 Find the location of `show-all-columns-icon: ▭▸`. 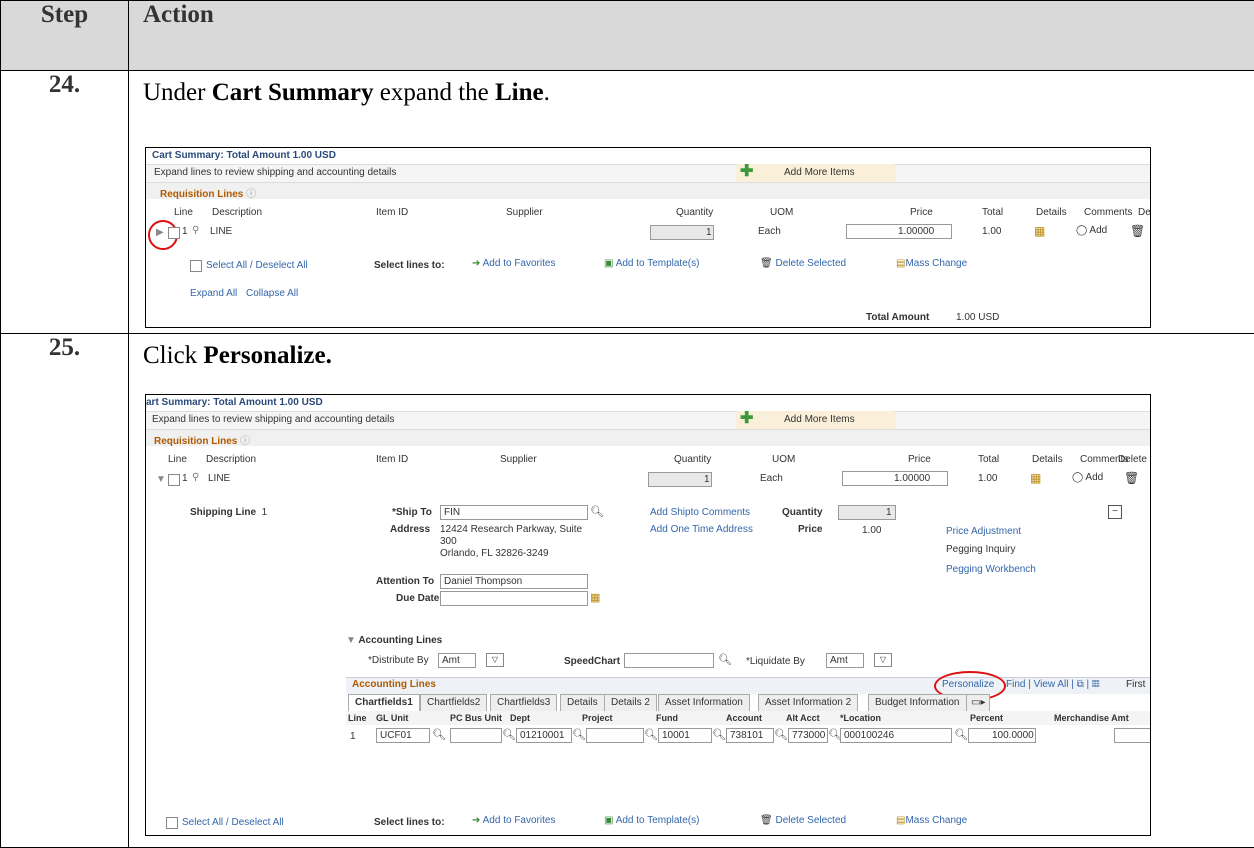

show-all-columns-icon: ▭▸ is located at coordinates (978, 703).